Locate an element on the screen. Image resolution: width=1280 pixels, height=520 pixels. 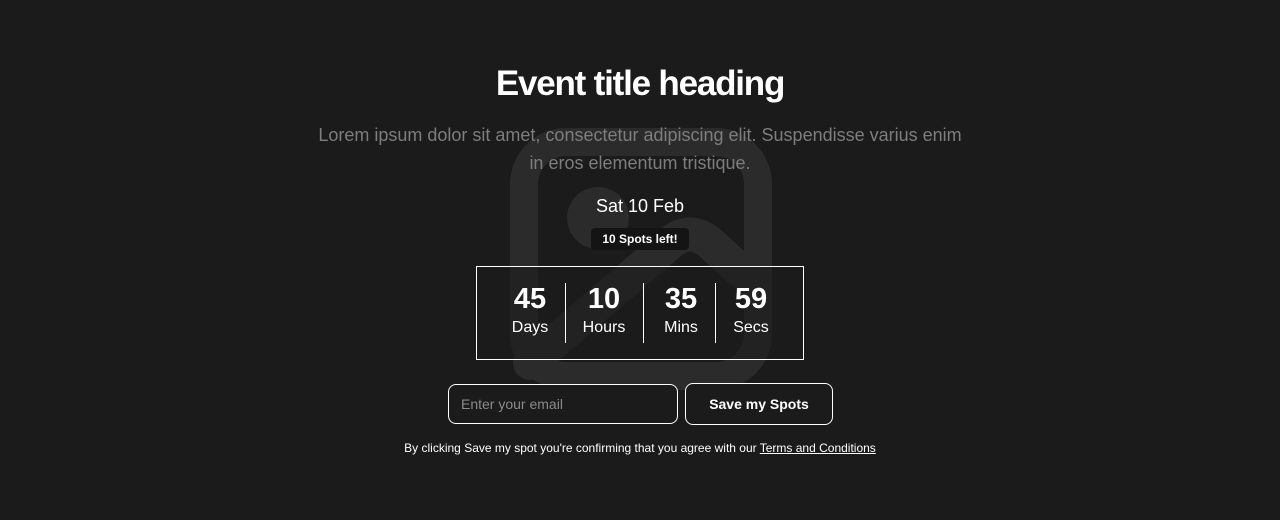
countdown-mins: 35 Mins is located at coordinates (681, 310).